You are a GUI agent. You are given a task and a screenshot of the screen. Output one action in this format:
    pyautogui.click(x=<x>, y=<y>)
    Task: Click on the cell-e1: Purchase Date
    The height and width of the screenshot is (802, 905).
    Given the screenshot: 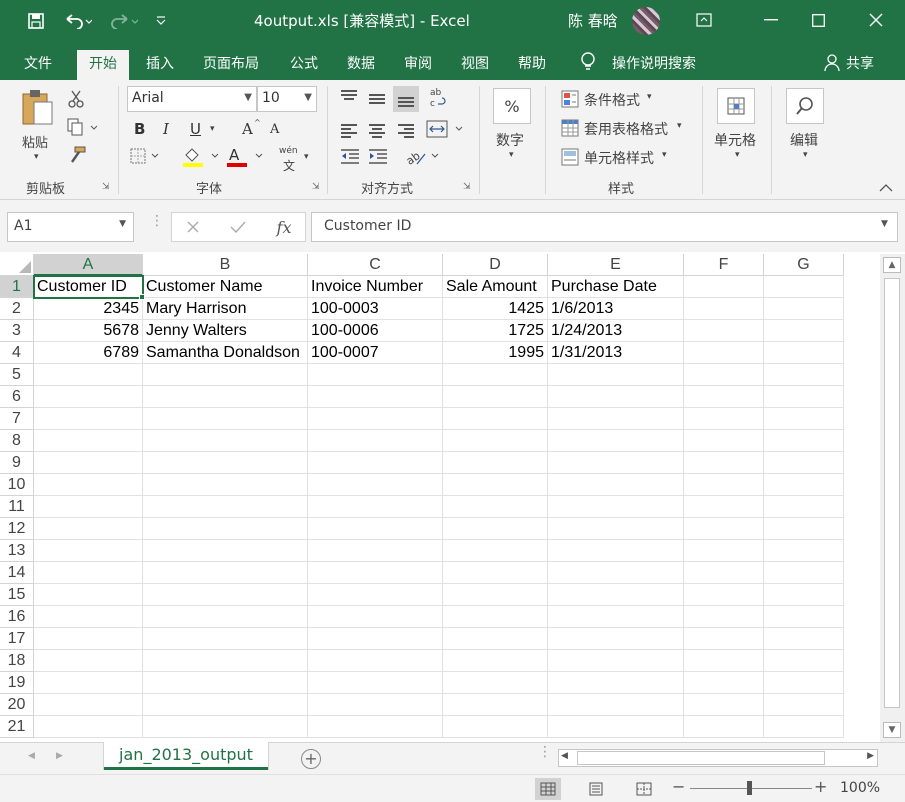 What is the action you would take?
    pyautogui.click(x=616, y=287)
    